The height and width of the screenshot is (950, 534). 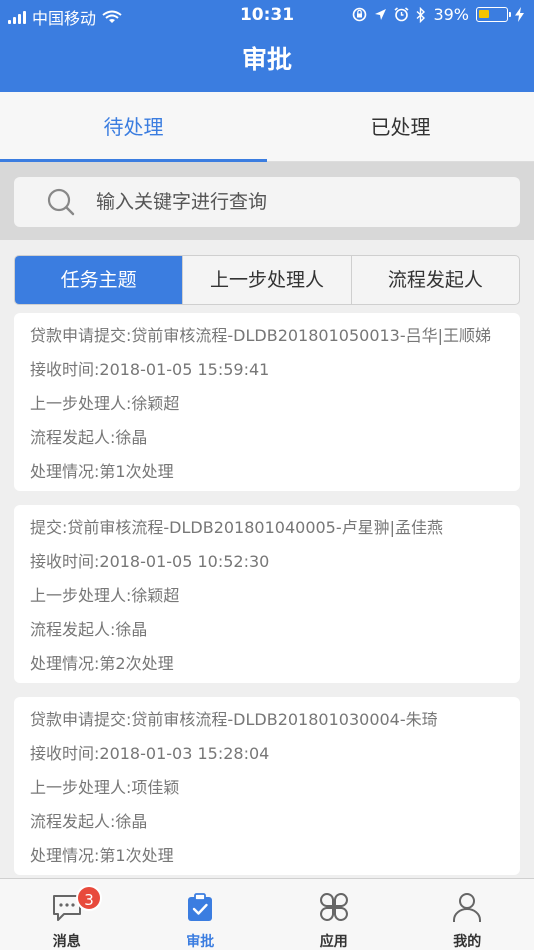 What do you see at coordinates (61, 202) in the screenshot?
I see `search-icon` at bounding box center [61, 202].